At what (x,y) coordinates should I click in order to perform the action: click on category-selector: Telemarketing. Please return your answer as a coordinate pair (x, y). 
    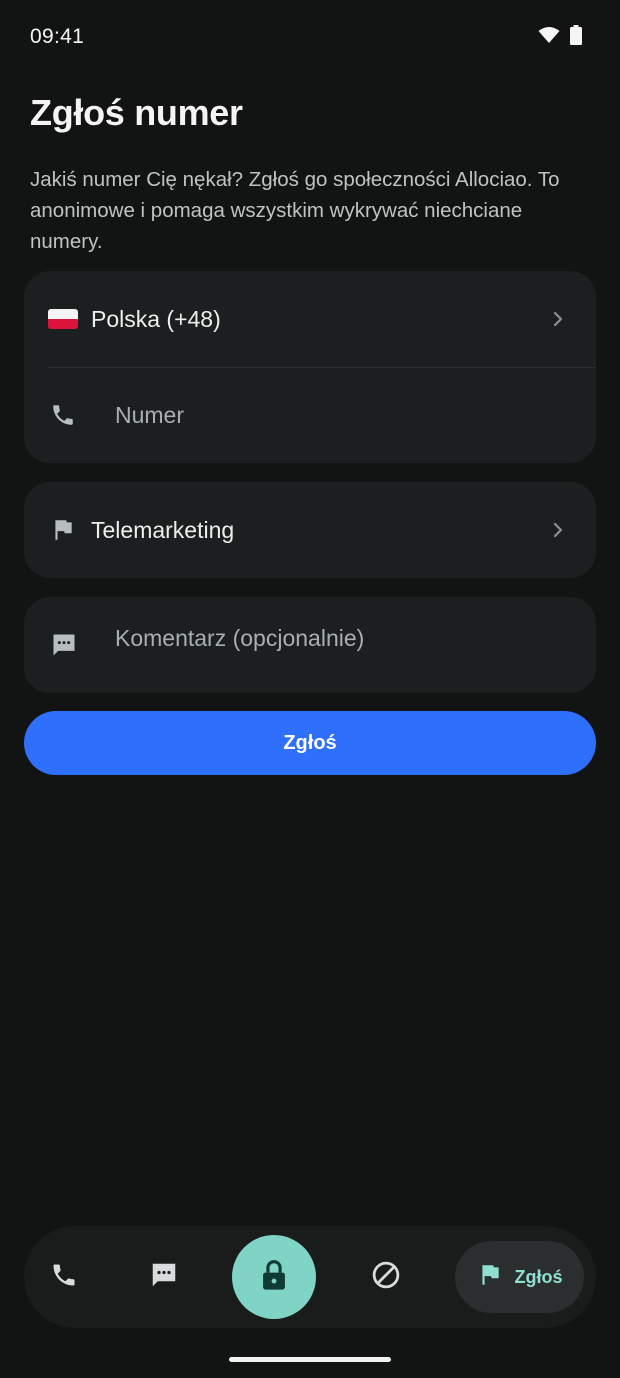
    Looking at the image, I should click on (310, 530).